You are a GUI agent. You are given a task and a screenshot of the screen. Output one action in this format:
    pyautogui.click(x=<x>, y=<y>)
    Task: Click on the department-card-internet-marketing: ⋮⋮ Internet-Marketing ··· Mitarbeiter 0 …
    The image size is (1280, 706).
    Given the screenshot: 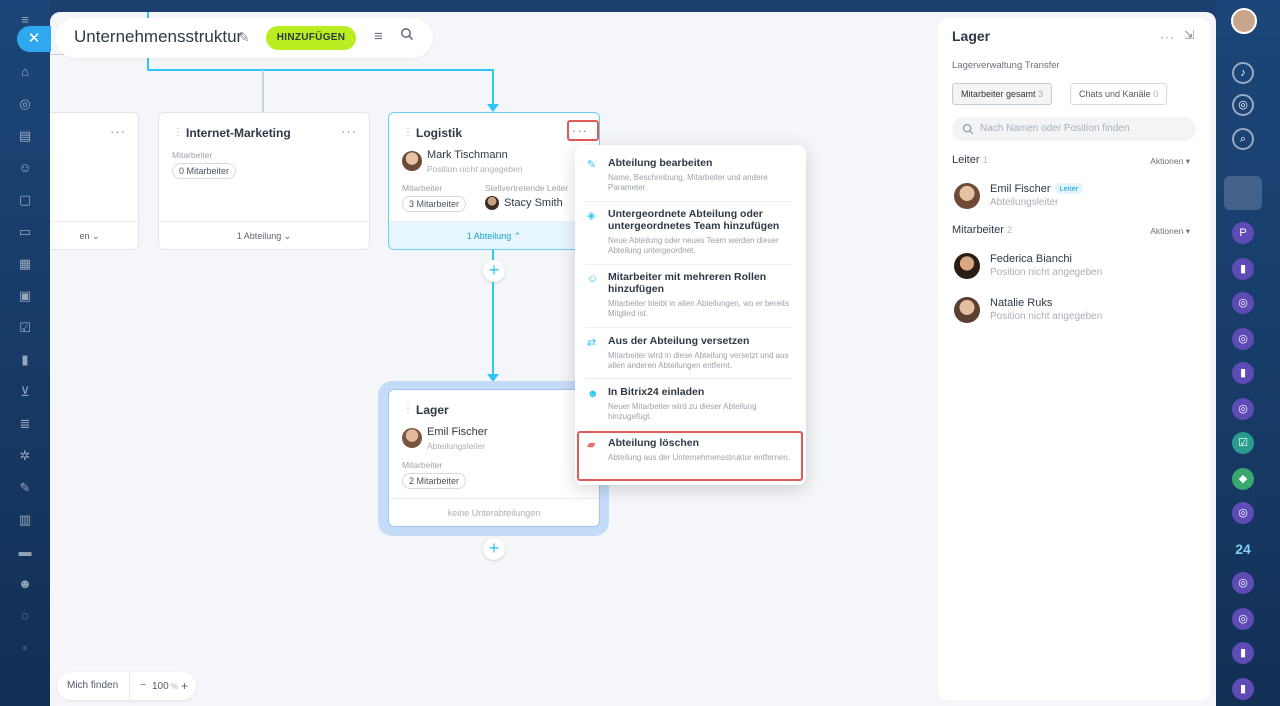 What is the action you would take?
    pyautogui.click(x=264, y=181)
    